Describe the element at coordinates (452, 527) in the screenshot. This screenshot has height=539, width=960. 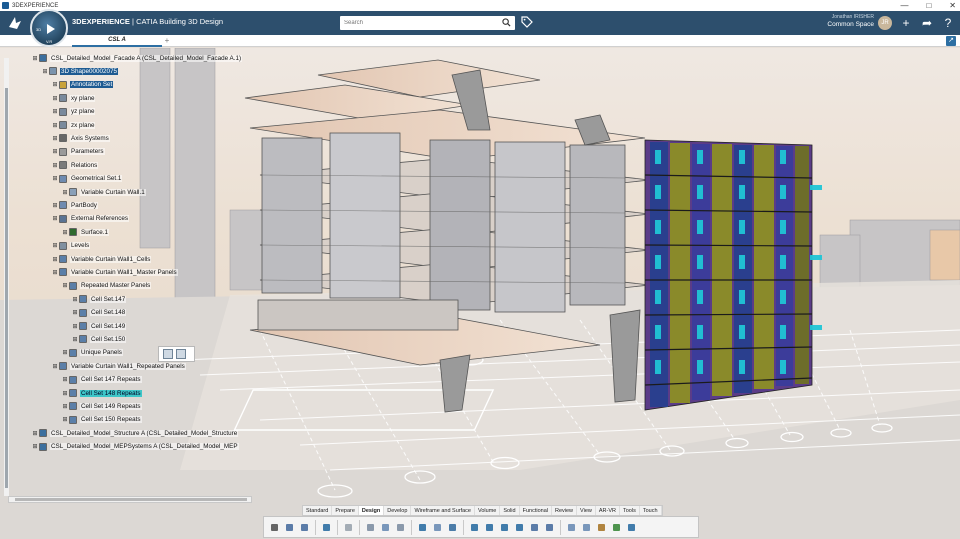
I see `beam-icon` at that location.